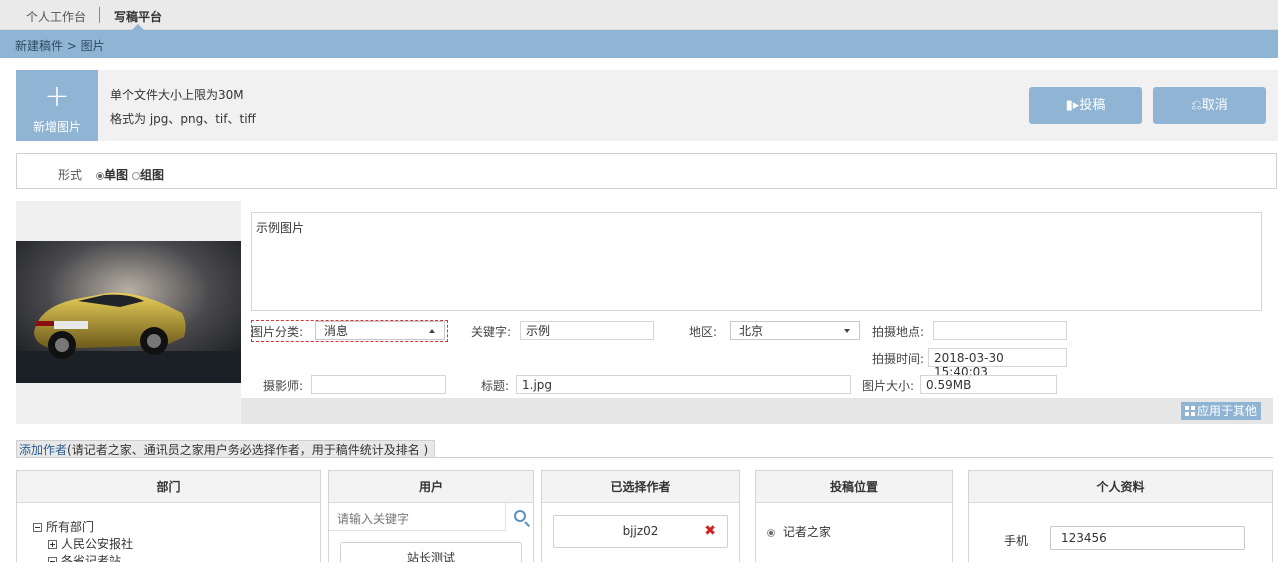 This screenshot has height=562, width=1278. Describe the element at coordinates (283, 386) in the screenshot. I see `photographer-label: 摄影师:` at that location.